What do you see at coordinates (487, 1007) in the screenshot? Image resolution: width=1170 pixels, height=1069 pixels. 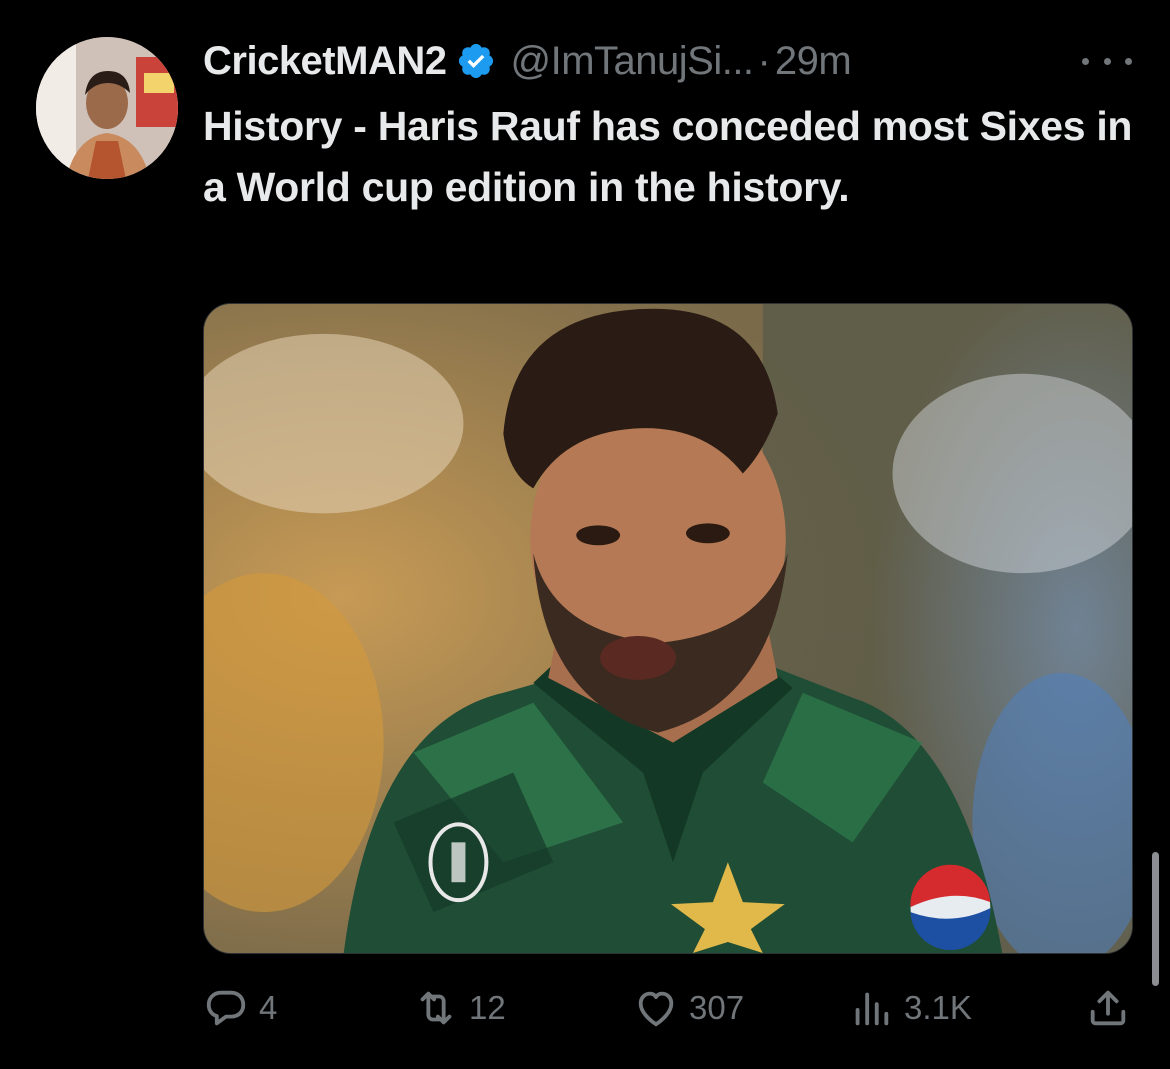 I see `retweet-count: 12` at bounding box center [487, 1007].